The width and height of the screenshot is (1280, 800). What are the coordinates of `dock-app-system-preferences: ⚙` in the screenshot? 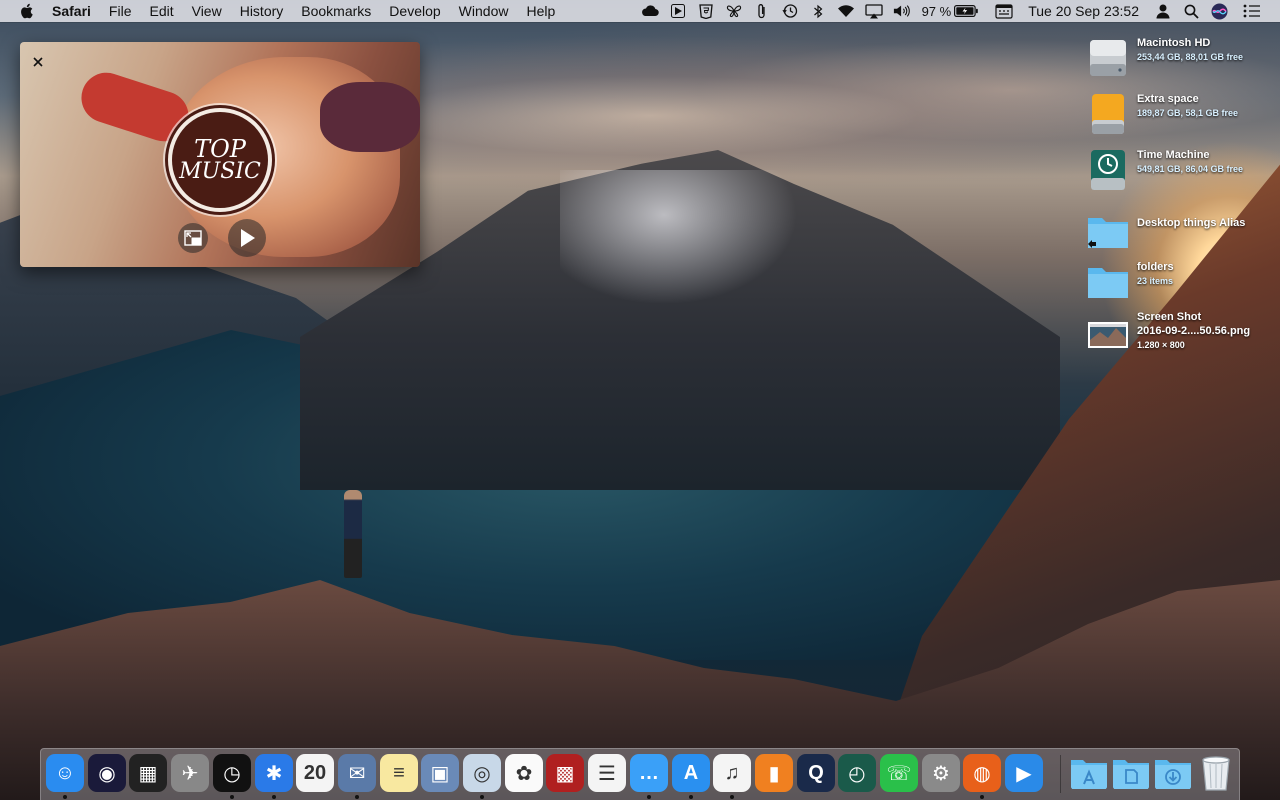 It's located at (941, 773).